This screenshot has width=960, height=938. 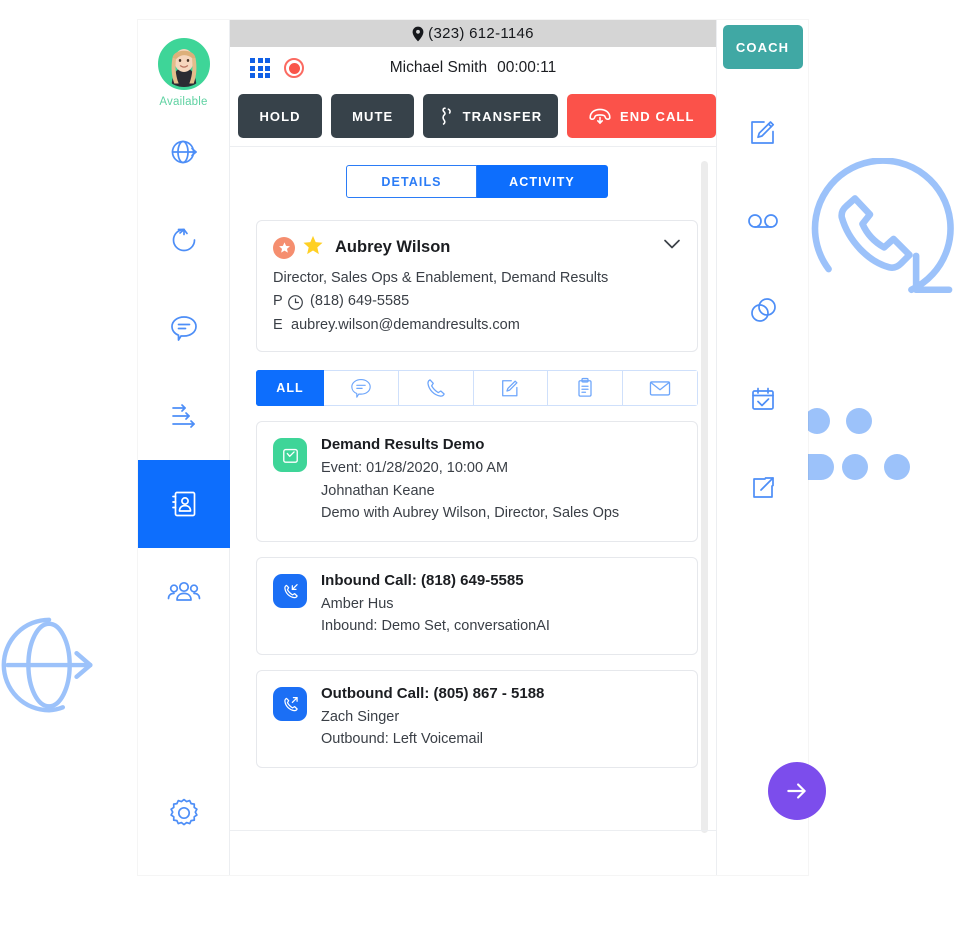 I want to click on call-controls: HOLD MUTE TRANSFER END CALL, so click(x=473, y=117).